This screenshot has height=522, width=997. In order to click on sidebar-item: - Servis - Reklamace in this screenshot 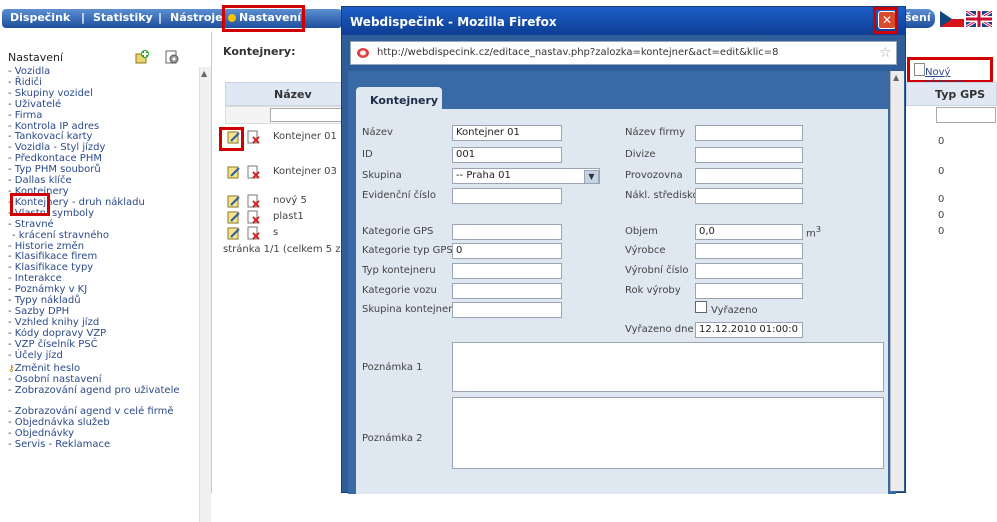, I will do `click(94, 445)`.